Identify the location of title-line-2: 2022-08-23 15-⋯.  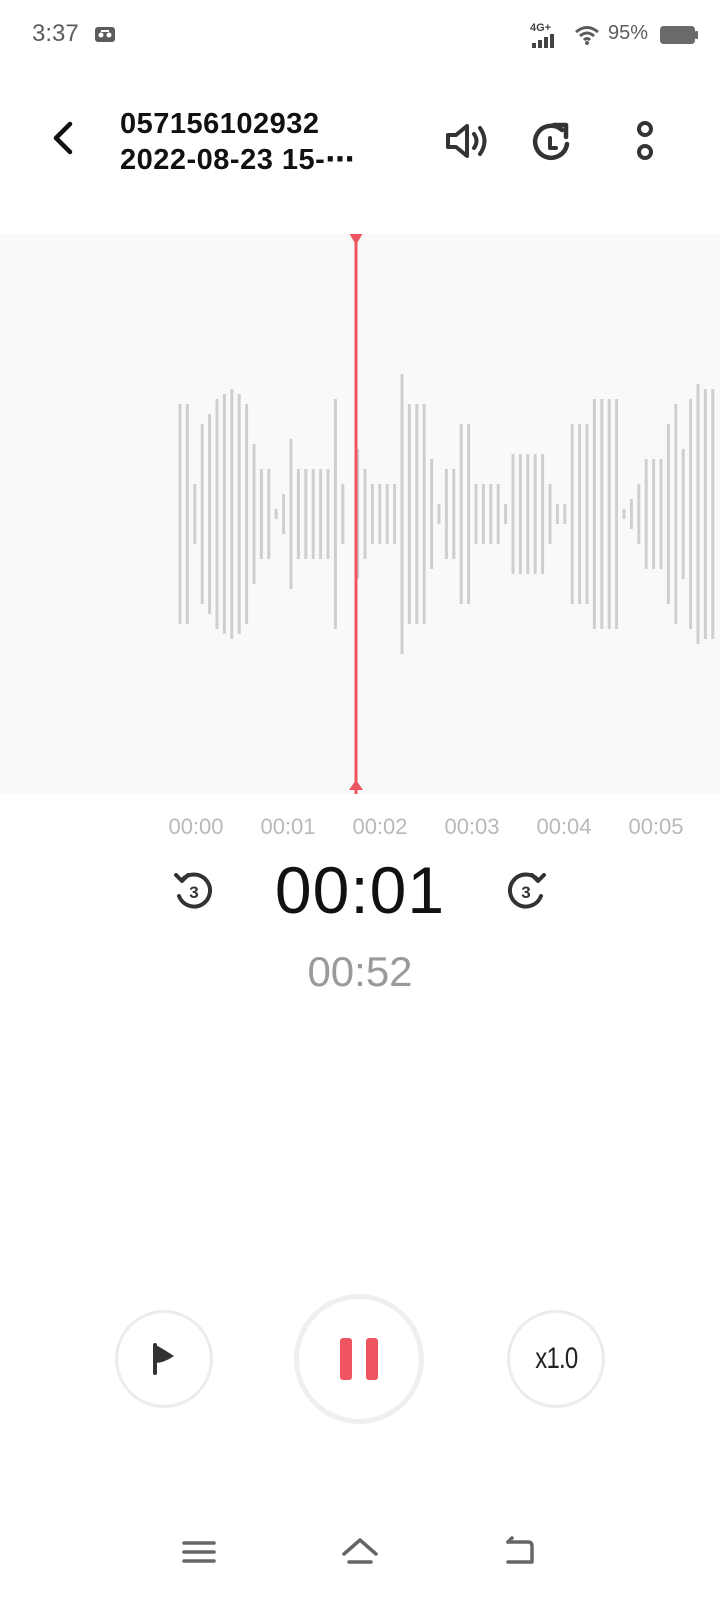
(237, 160).